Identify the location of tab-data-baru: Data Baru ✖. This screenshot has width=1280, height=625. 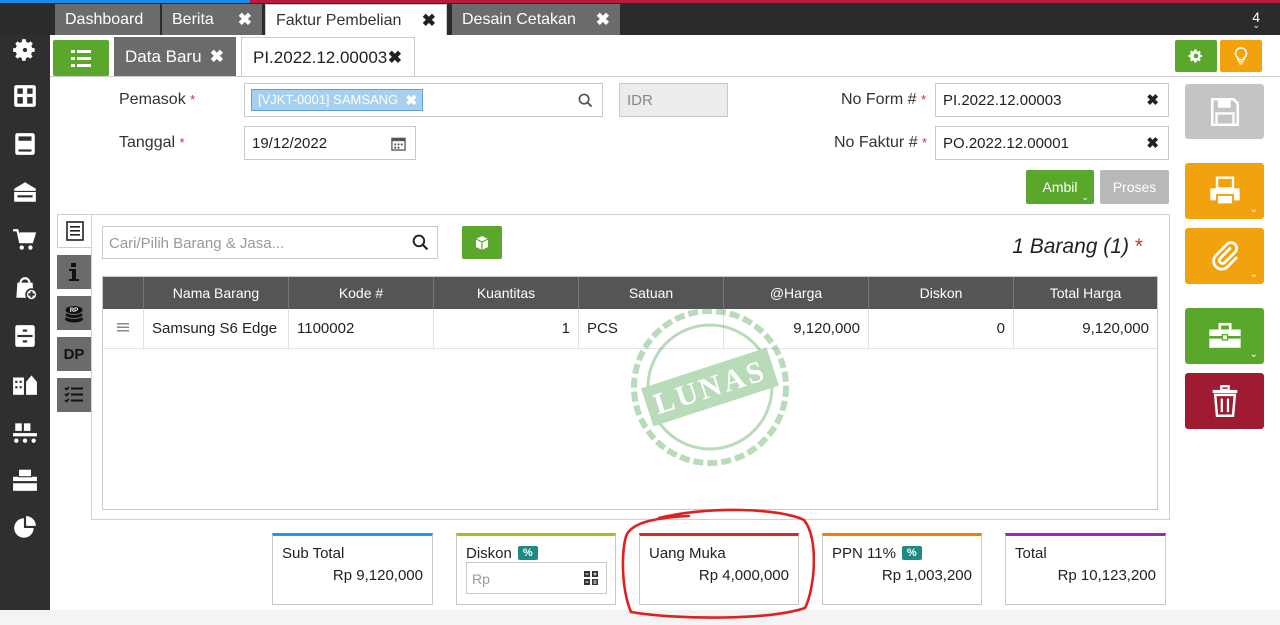
(175, 57).